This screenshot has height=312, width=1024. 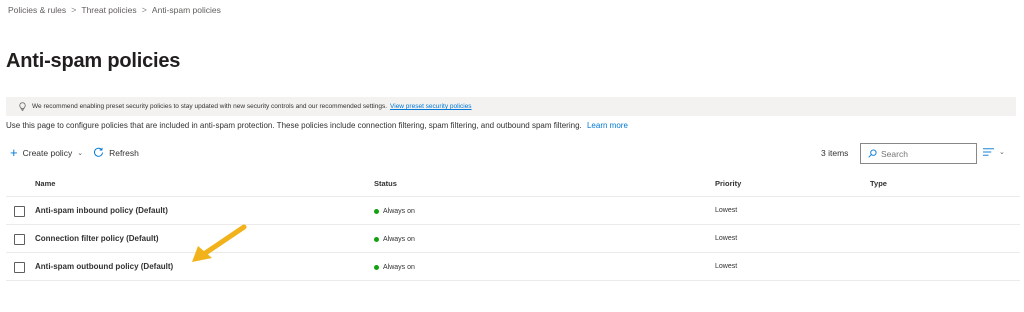 What do you see at coordinates (988, 152) in the screenshot?
I see `list-options-icon` at bounding box center [988, 152].